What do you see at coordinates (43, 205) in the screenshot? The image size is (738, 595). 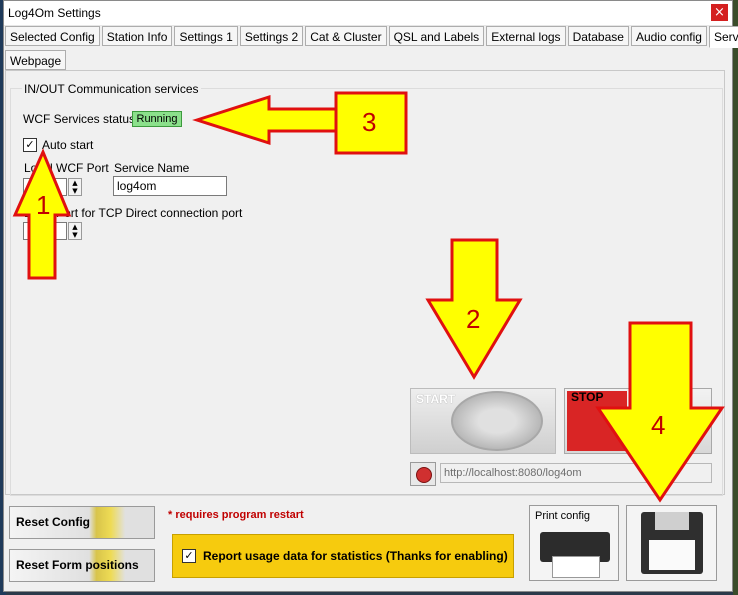 I see `annotation-number-1: 1` at bounding box center [43, 205].